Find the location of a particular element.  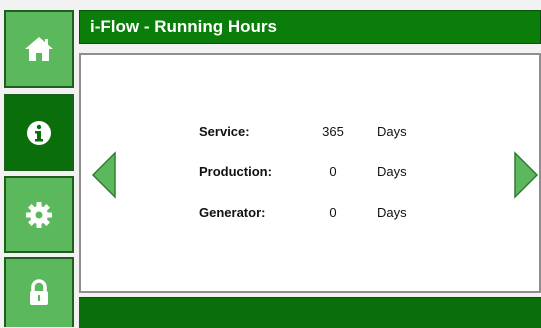

sidebar is located at coordinates (40, 163).